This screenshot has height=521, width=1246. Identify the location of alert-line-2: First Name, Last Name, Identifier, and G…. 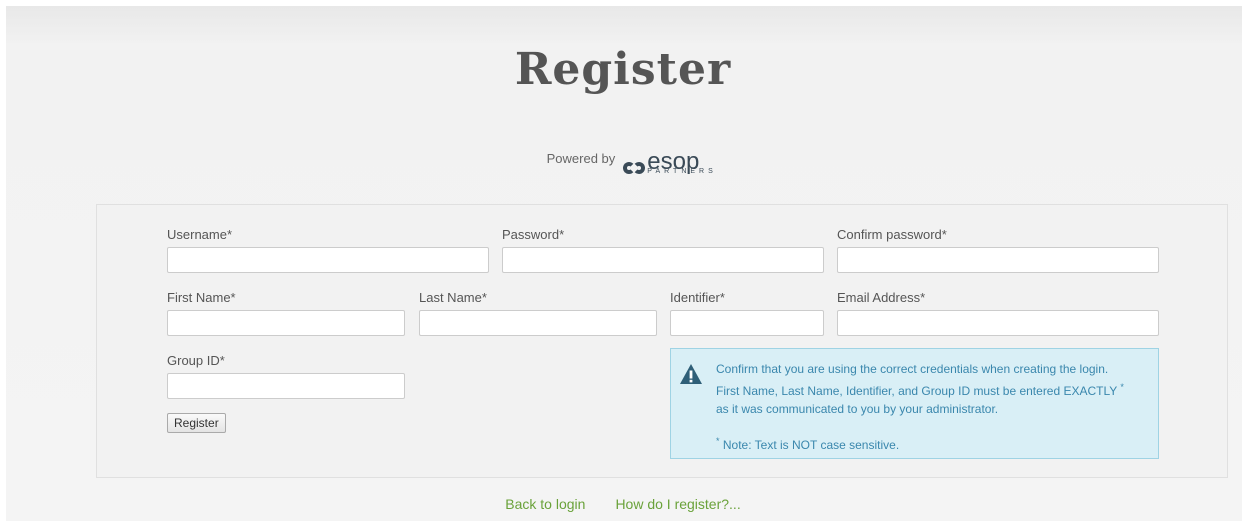
(931, 389).